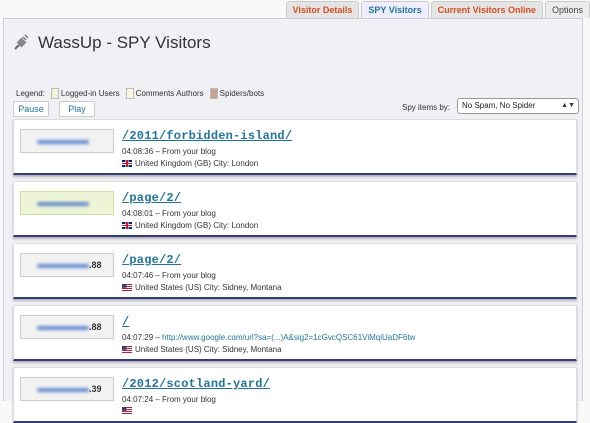  What do you see at coordinates (568, 105) in the screenshot?
I see `select-arrows-icon: ▲▼` at bounding box center [568, 105].